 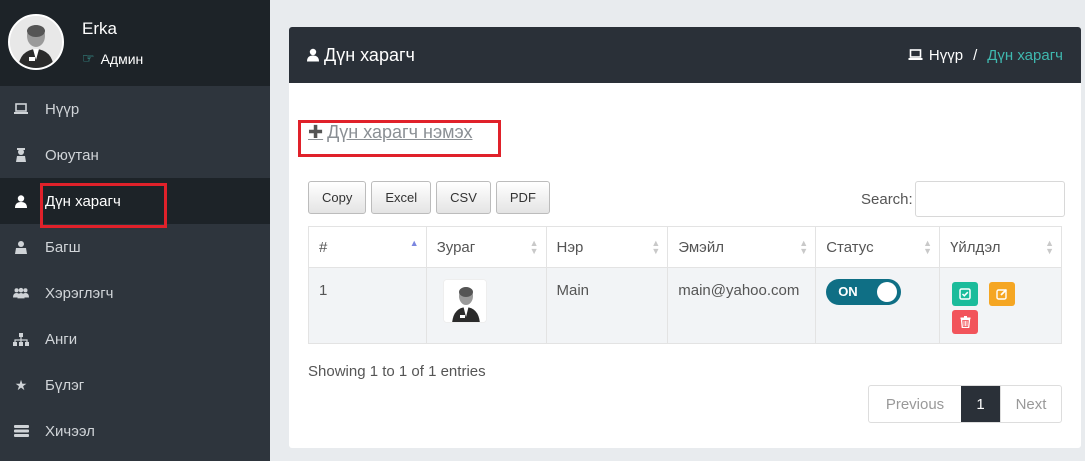 What do you see at coordinates (850, 247) in the screenshot?
I see `column-header-label: Статус` at bounding box center [850, 247].